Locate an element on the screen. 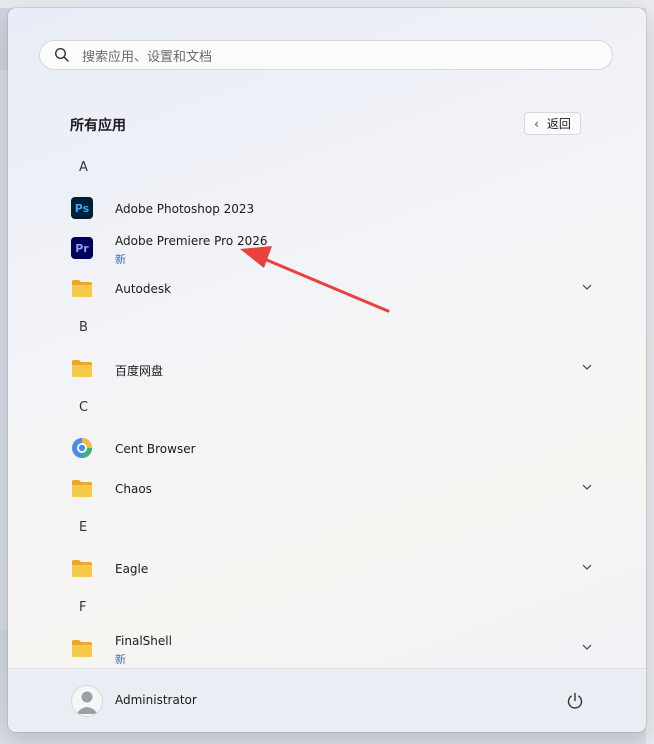 Image resolution: width=654 pixels, height=744 pixels. app-name: 百度网盘 is located at coordinates (139, 371).